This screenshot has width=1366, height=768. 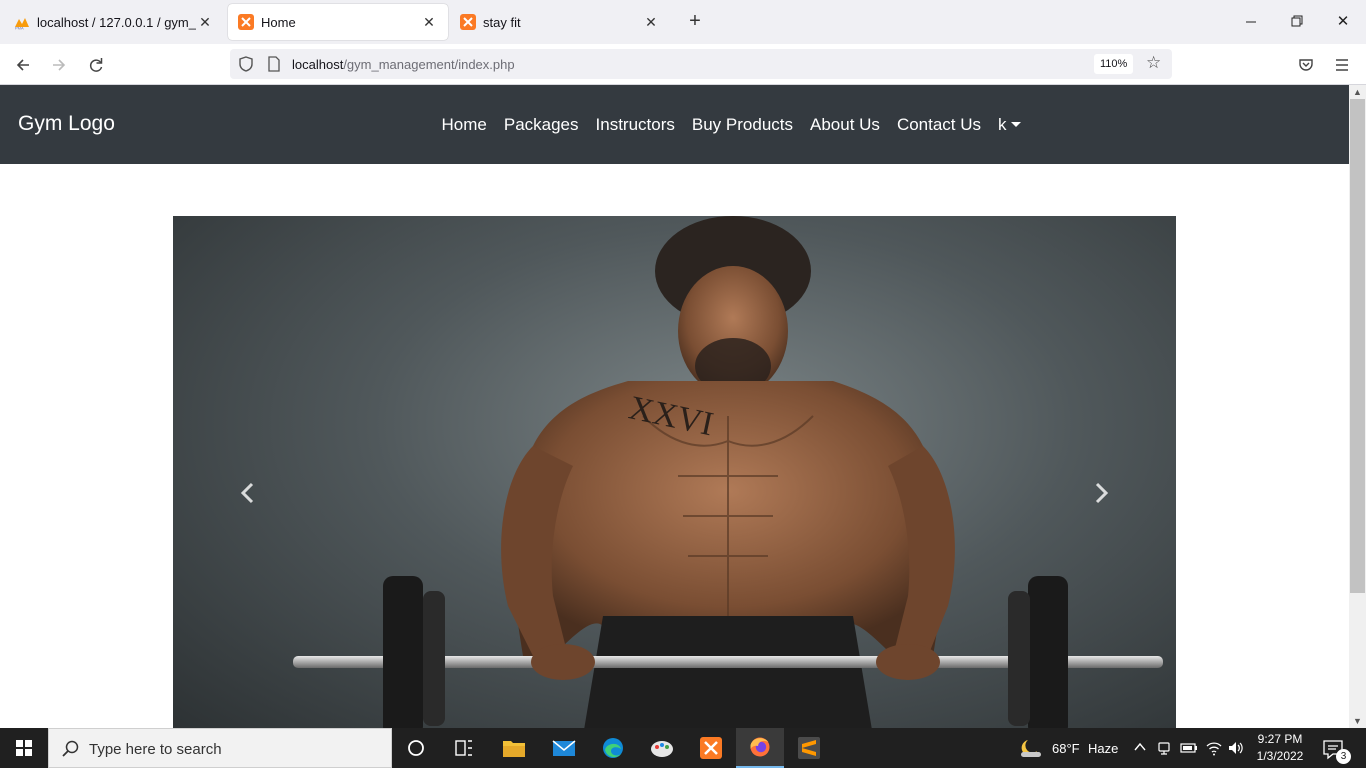 I want to click on nav-home: Home, so click(x=464, y=125).